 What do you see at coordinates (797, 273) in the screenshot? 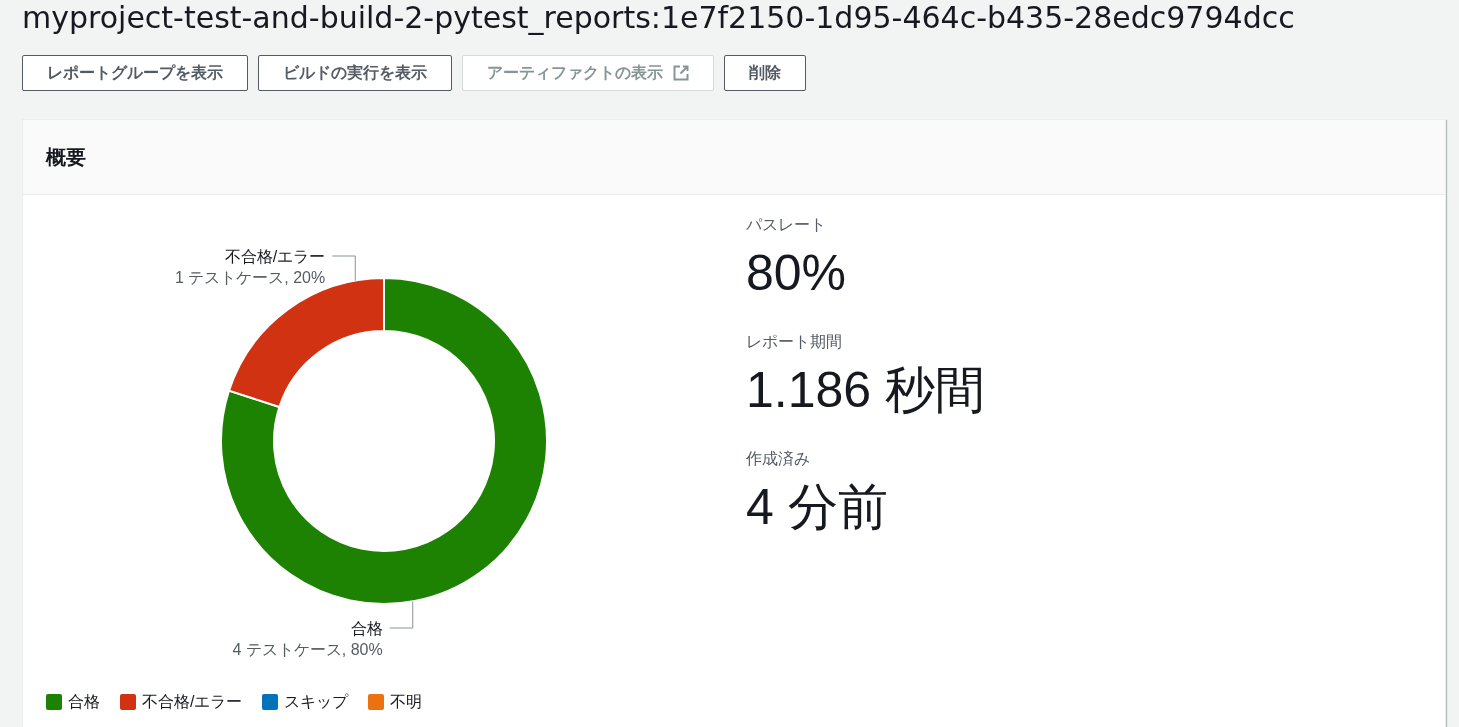
I see `stat-value: 80%` at bounding box center [797, 273].